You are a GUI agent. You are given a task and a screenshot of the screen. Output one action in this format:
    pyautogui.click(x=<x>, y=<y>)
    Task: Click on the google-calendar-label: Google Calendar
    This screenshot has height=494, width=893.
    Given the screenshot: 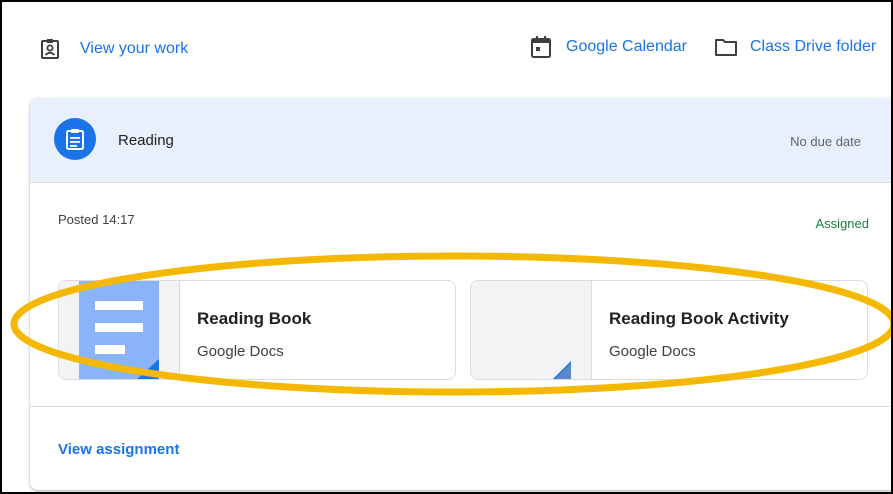 What is the action you would take?
    pyautogui.click(x=626, y=46)
    